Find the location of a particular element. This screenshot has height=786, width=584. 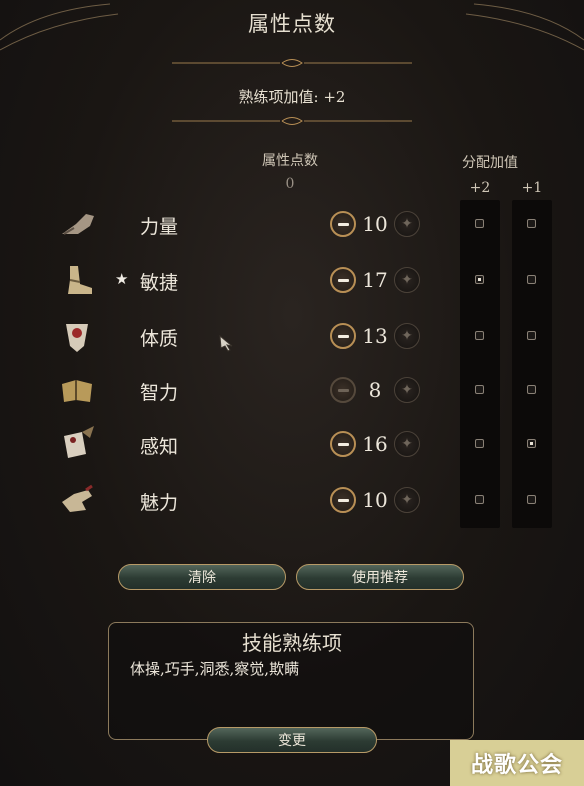

ability-score: 16 is located at coordinates (375, 444).